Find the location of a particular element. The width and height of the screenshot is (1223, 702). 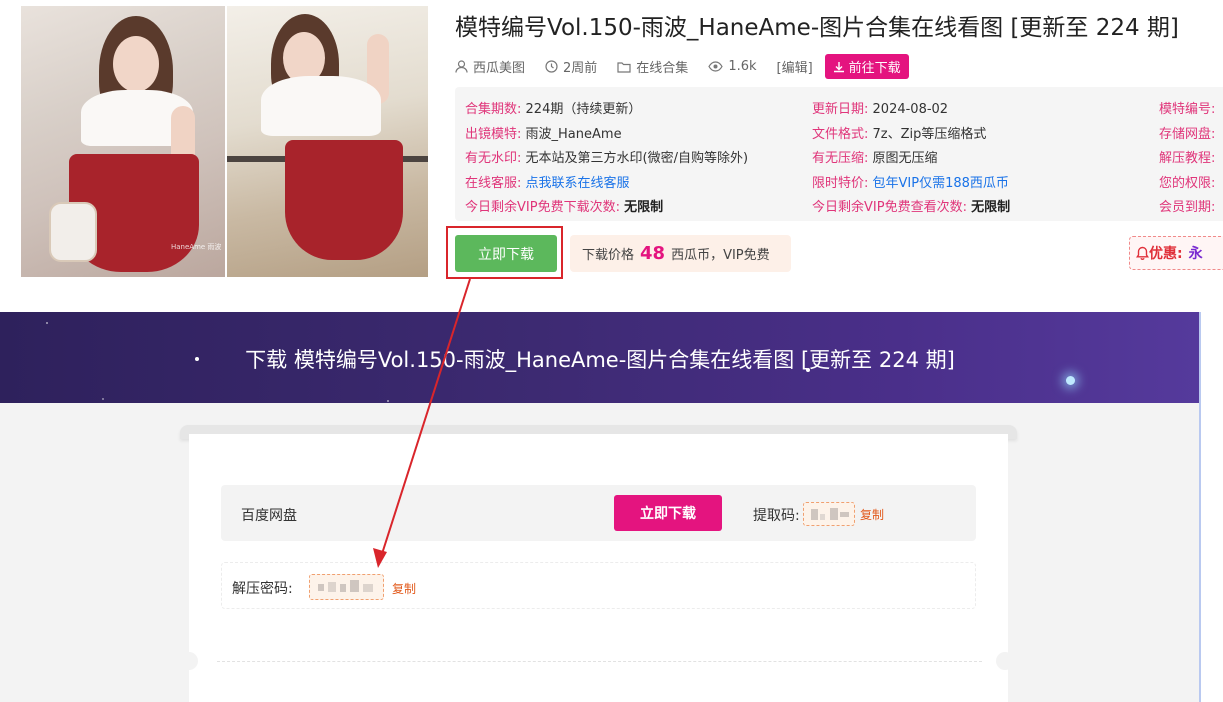

arrow-head is located at coordinates (380, 558).